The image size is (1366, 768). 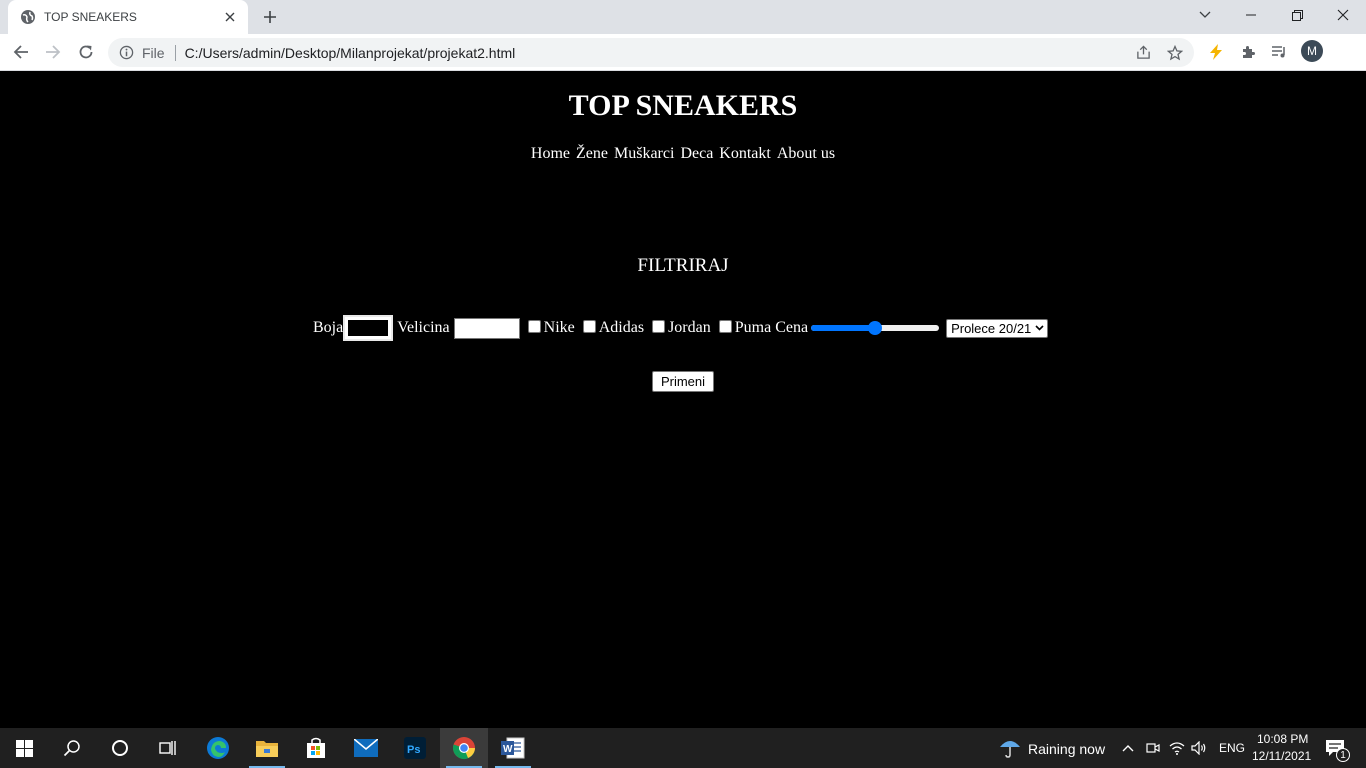 I want to click on apply-button: Primeni, so click(x=683, y=381).